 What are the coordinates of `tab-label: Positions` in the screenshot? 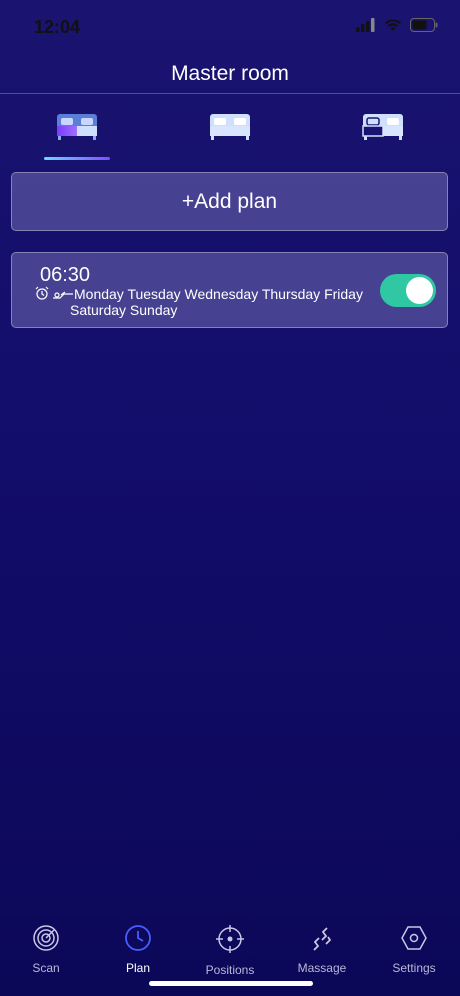 It's located at (230, 970).